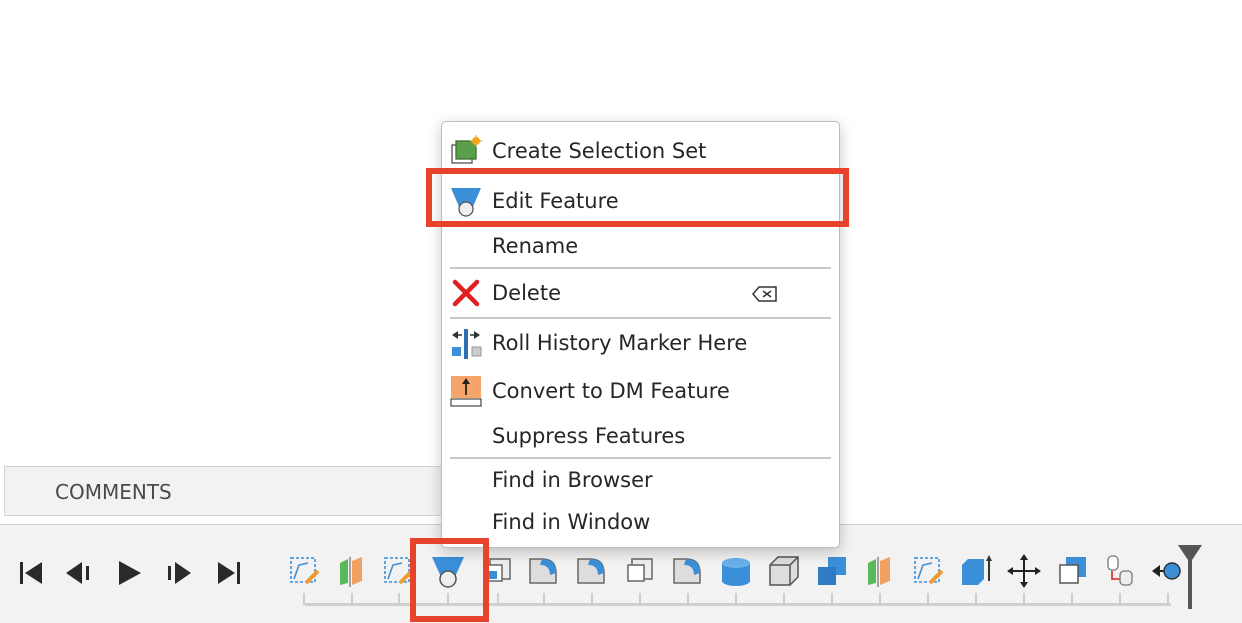 Image resolution: width=1242 pixels, height=623 pixels. I want to click on step-forward-icon, so click(179, 573).